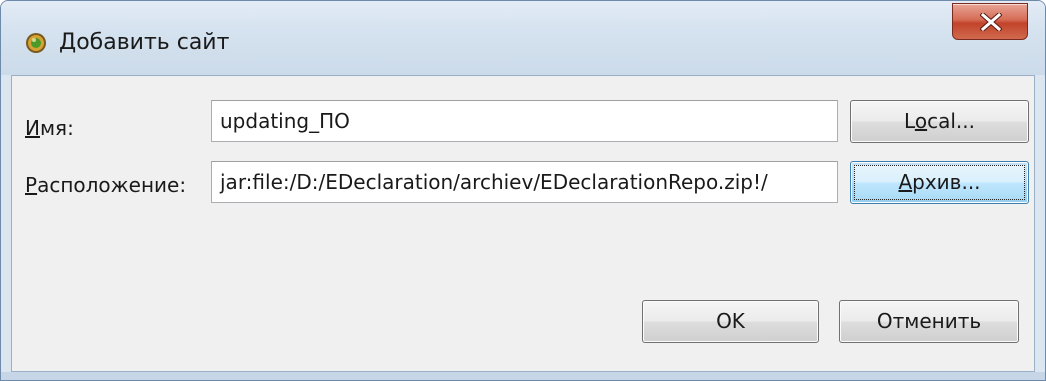 This screenshot has height=381, width=1046. I want to click on eclipse-install-icon, so click(36, 43).